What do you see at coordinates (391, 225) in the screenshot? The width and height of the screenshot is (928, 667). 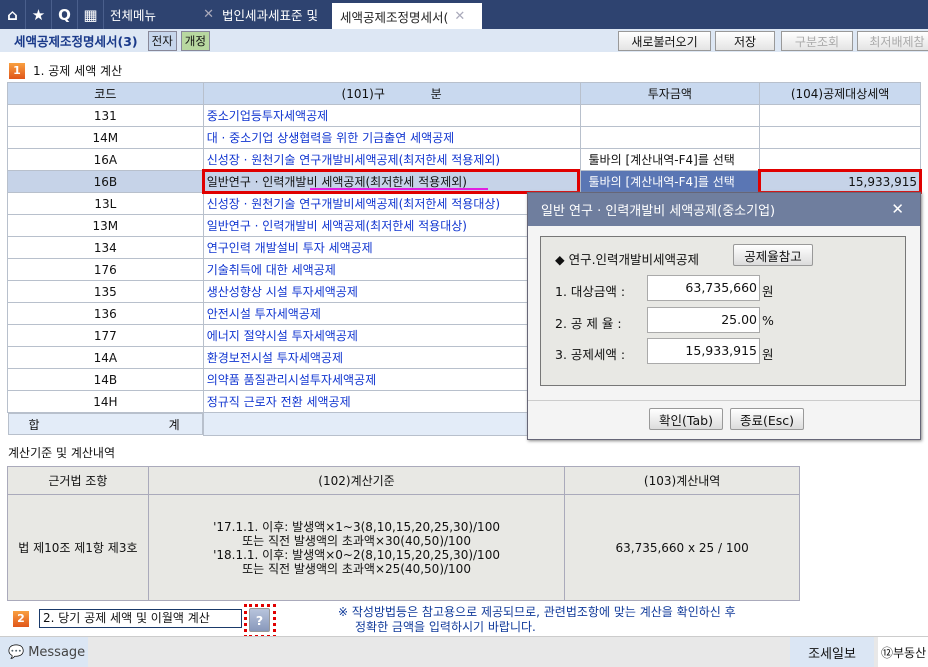 I see `row-name: 일반연구 · 인력개발비 세액공제(최저한세 적용대상)` at bounding box center [391, 225].